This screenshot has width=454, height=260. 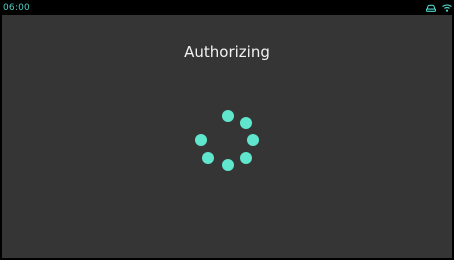 What do you see at coordinates (227, 52) in the screenshot?
I see `authorizing-title: Authorizing` at bounding box center [227, 52].